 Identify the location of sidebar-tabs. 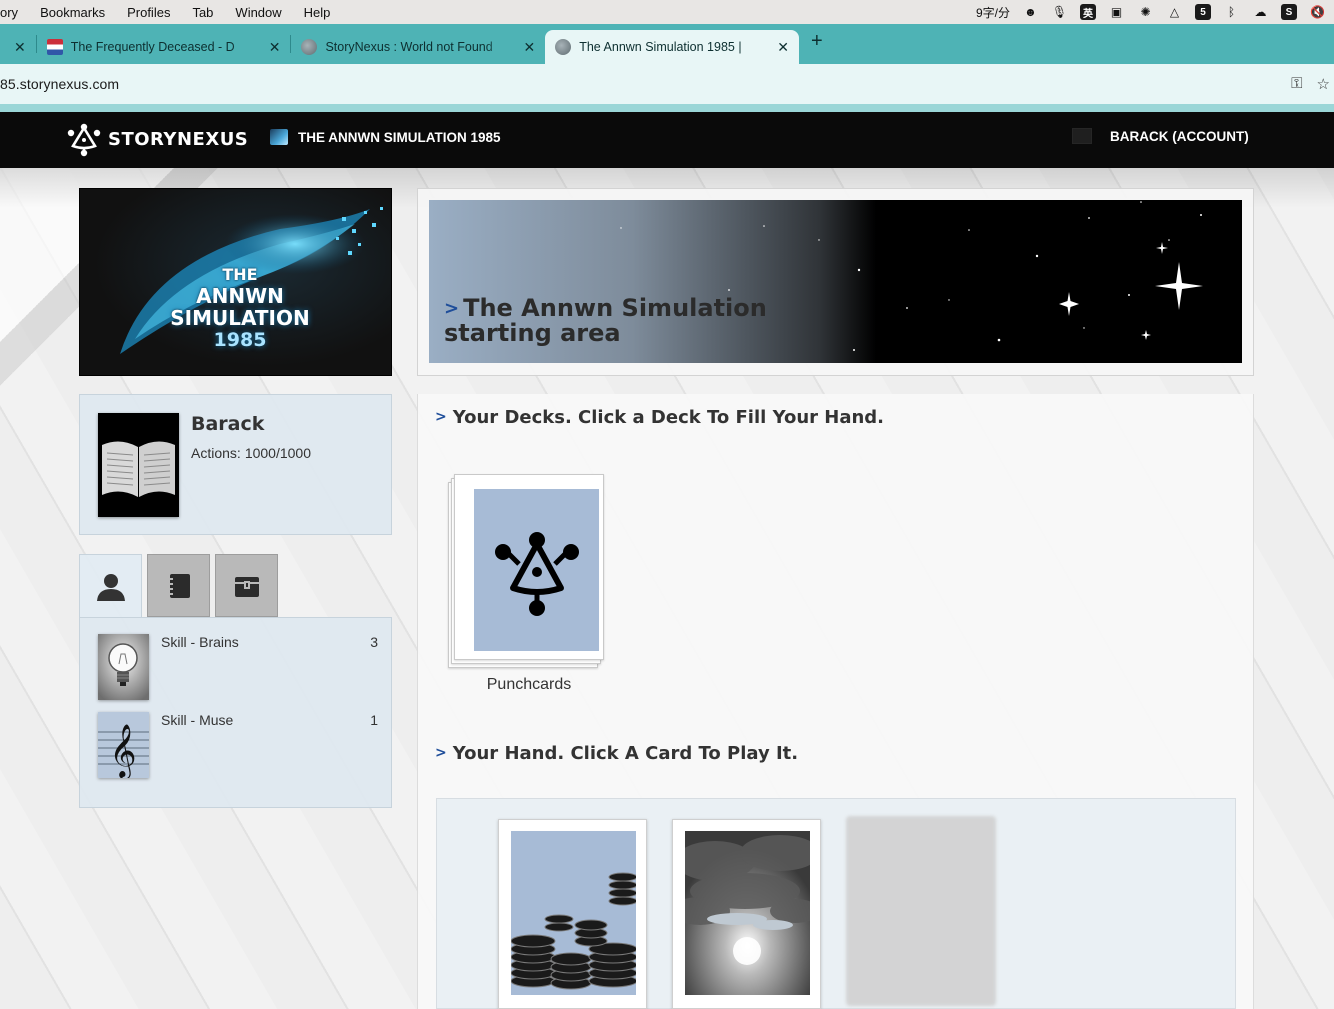
(181, 586).